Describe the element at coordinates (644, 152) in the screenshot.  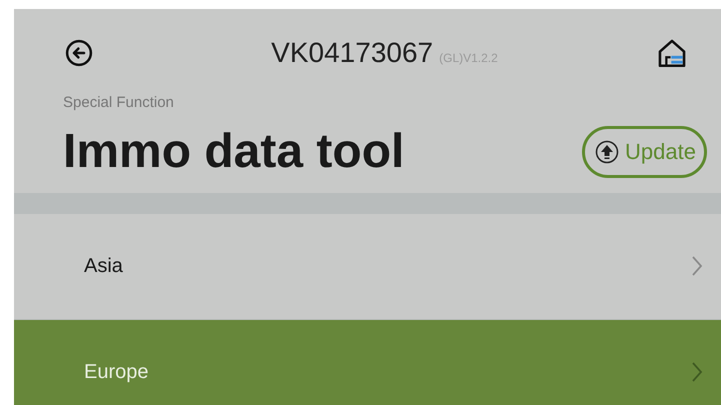
I see `update-button: Update` at that location.